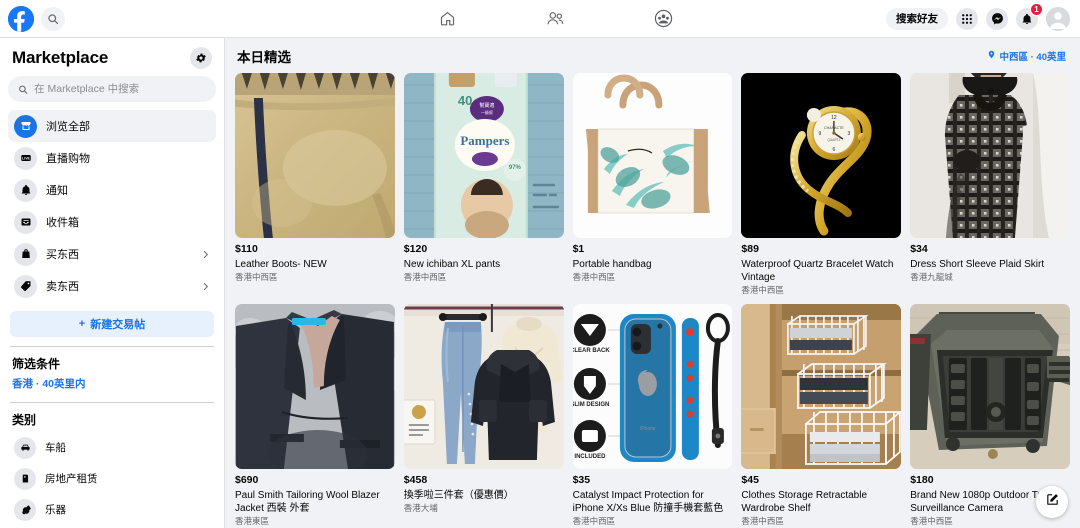 This screenshot has width=1080, height=528. I want to click on category-item-vehicles: 车船, so click(112, 447).